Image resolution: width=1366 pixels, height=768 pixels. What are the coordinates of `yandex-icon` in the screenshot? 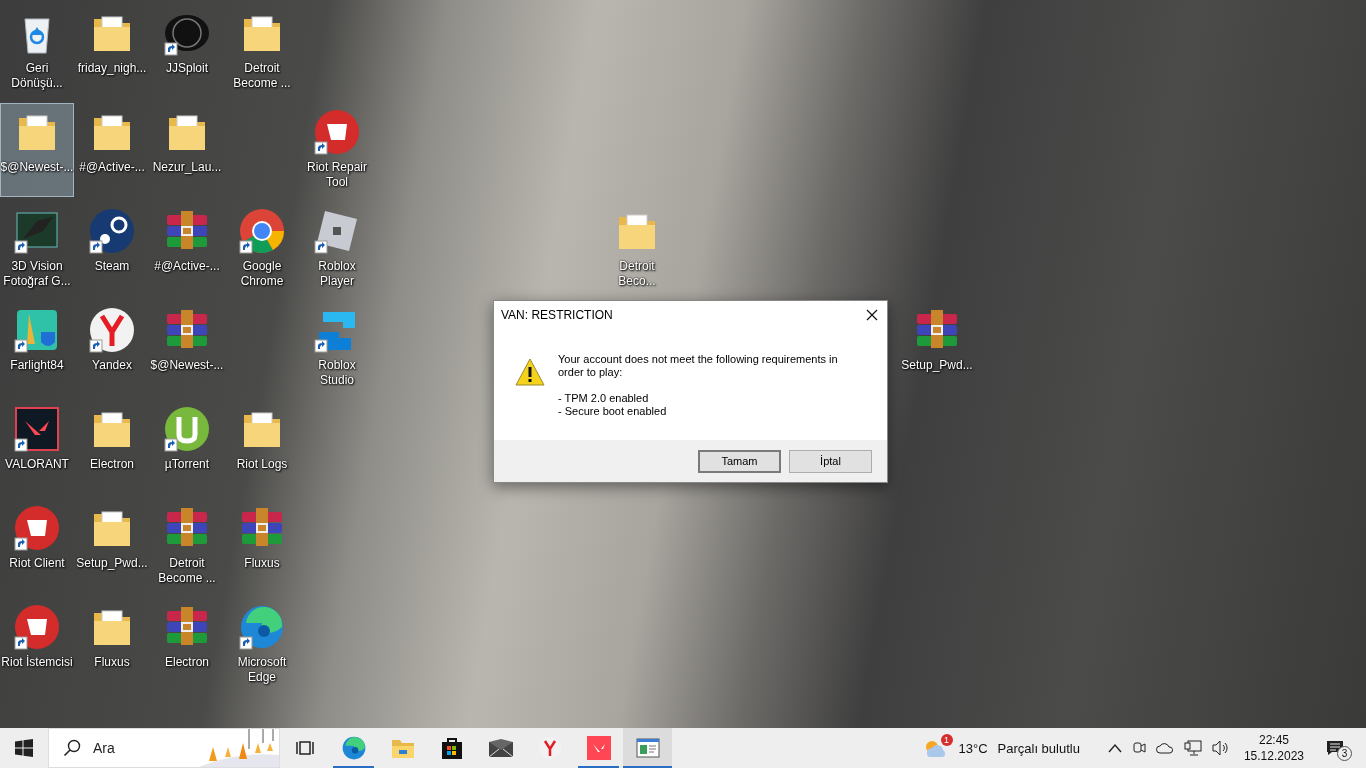 It's located at (112, 330).